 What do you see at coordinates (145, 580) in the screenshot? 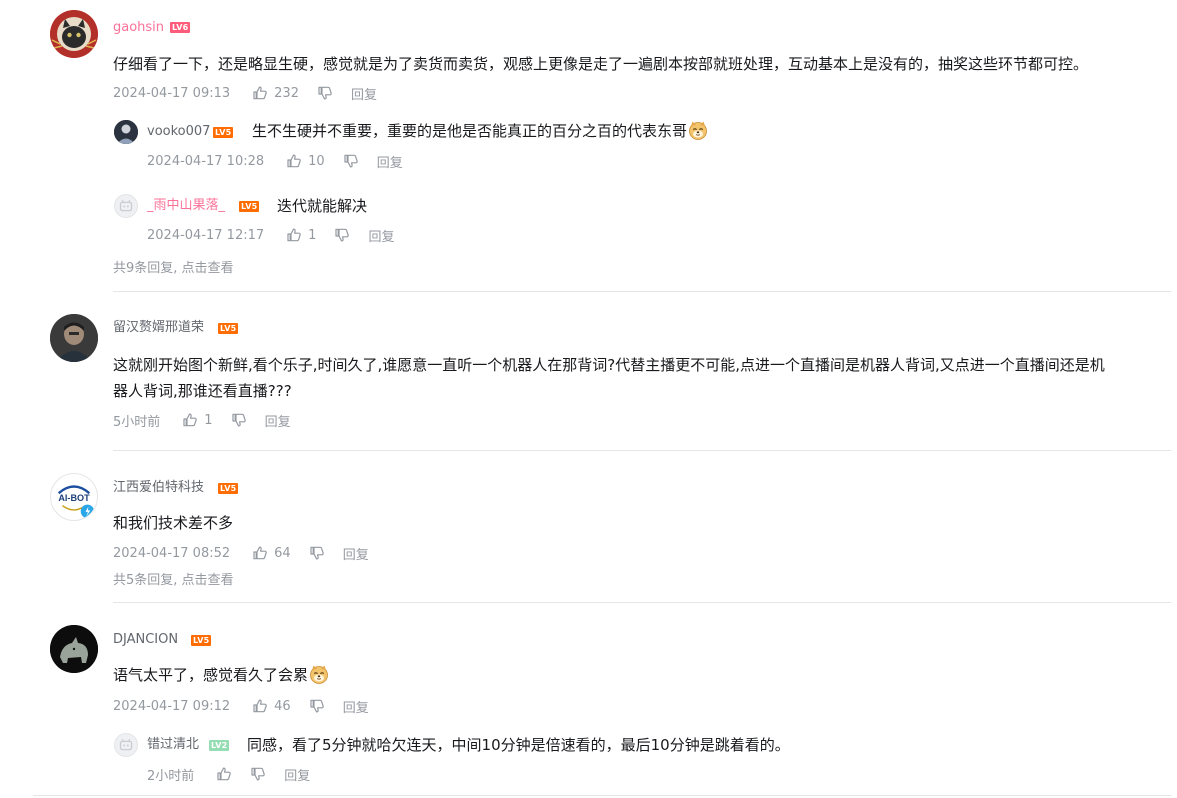
I see `reply-count: 共5条回复,` at bounding box center [145, 580].